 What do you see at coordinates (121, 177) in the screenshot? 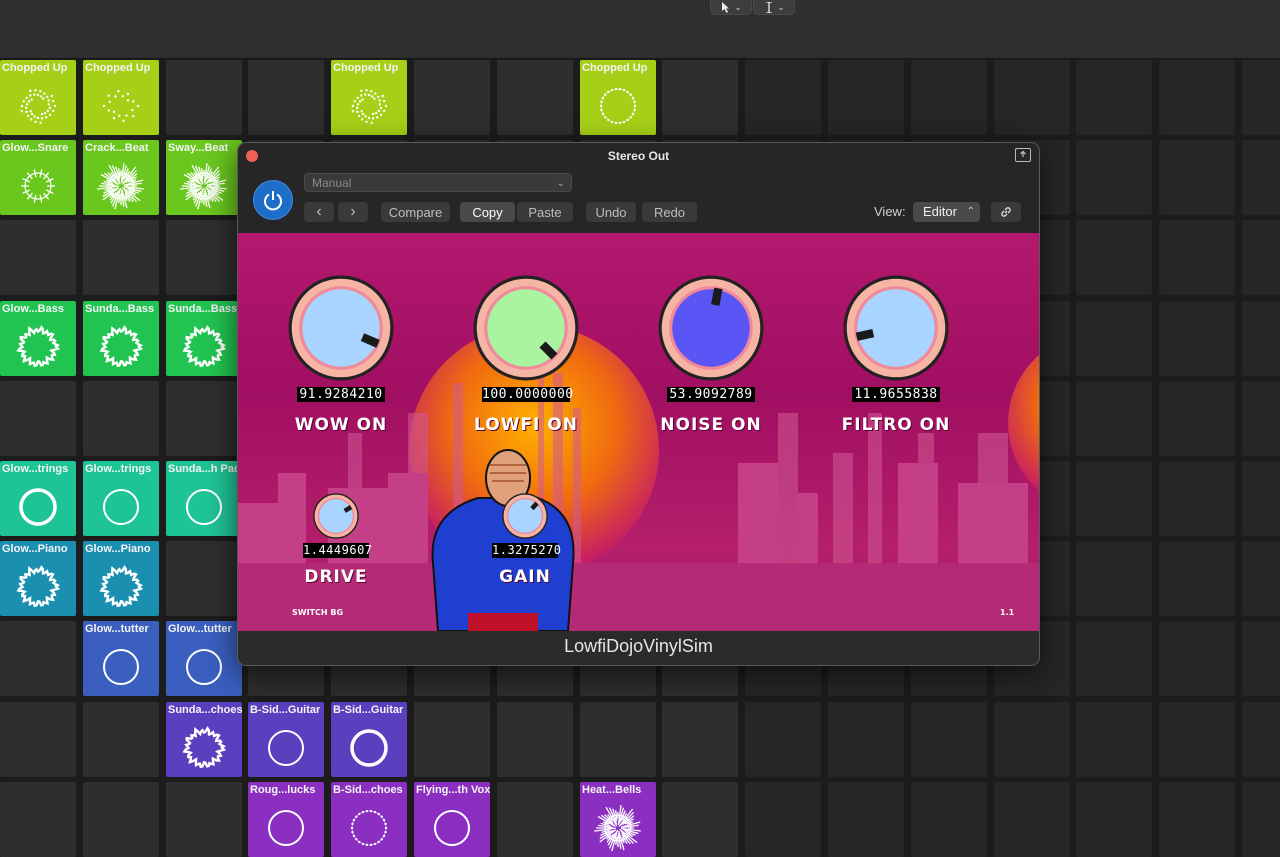
I see `clip-cell: Crack...Beat` at bounding box center [121, 177].